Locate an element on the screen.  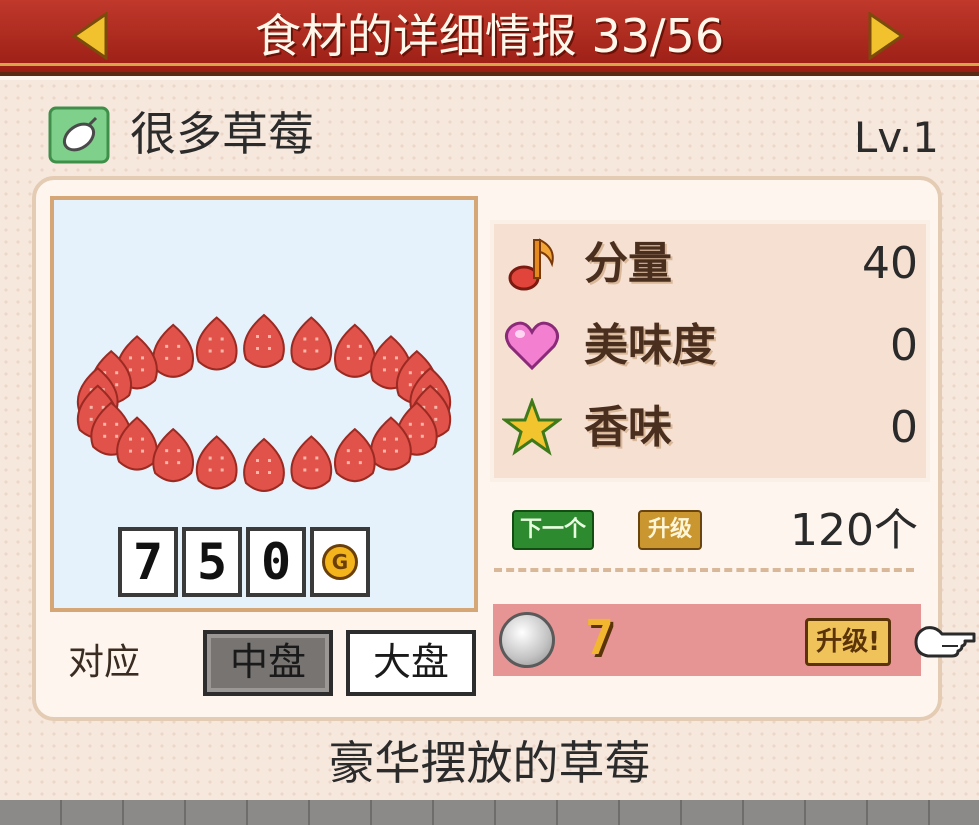
music-note-icon is located at coordinates (531, 264).